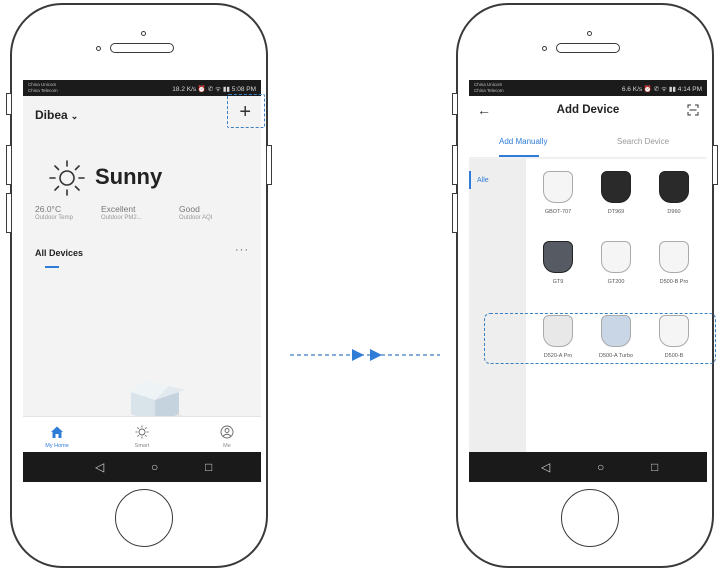 This screenshot has width=722, height=571. I want to click on device-item: GT9, so click(558, 263).